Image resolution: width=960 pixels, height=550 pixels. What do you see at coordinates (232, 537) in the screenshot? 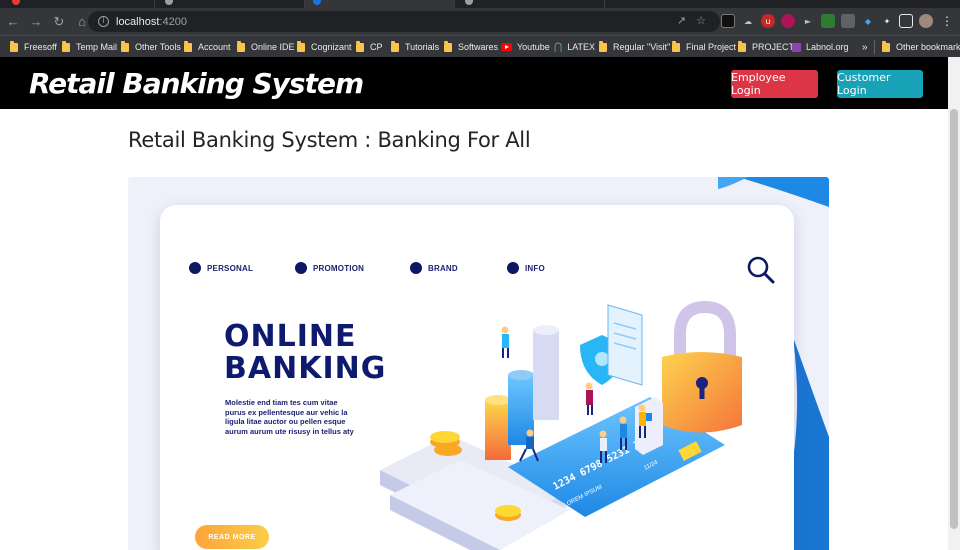
I see `read-more-button: READ MORE` at bounding box center [232, 537].